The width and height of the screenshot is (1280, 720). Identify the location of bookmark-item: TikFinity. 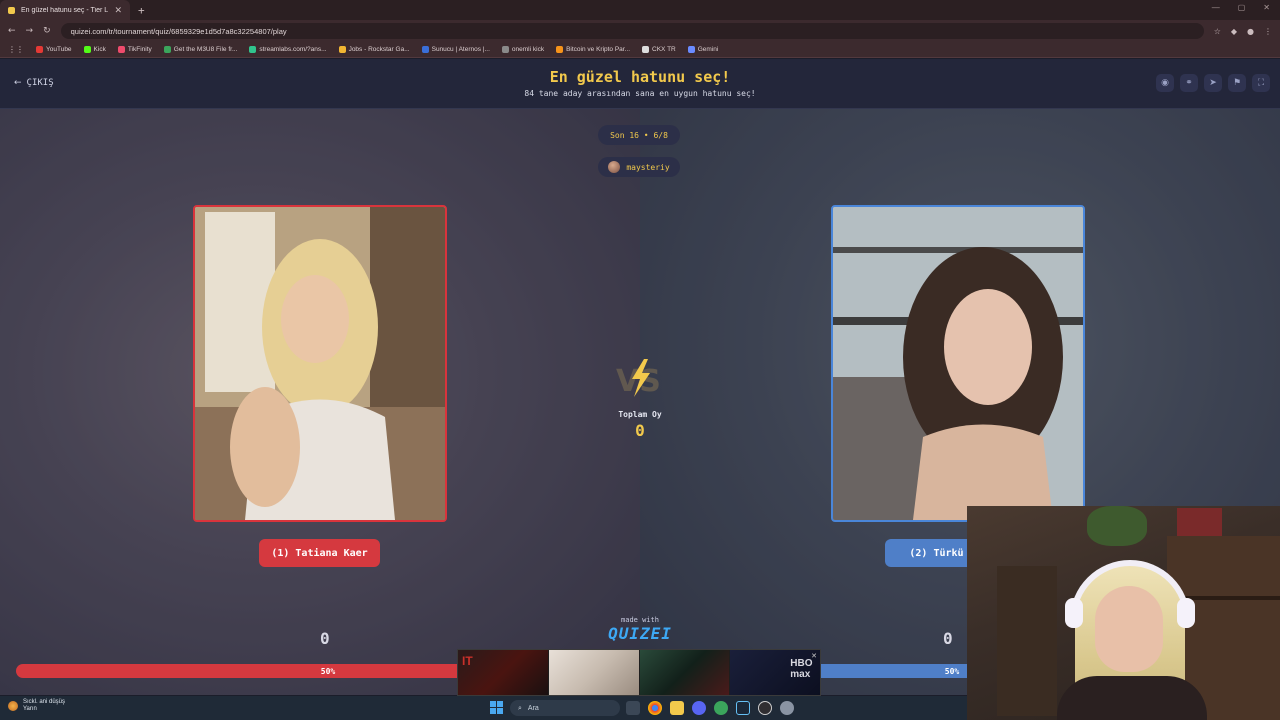
(134, 49).